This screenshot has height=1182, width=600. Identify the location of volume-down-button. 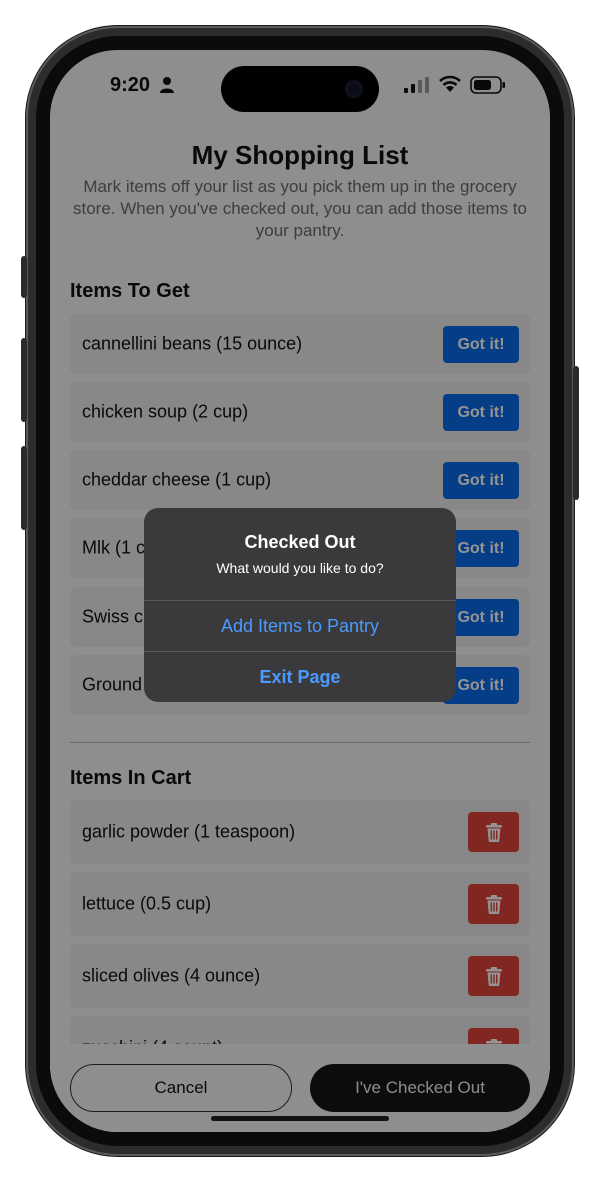
(24, 488).